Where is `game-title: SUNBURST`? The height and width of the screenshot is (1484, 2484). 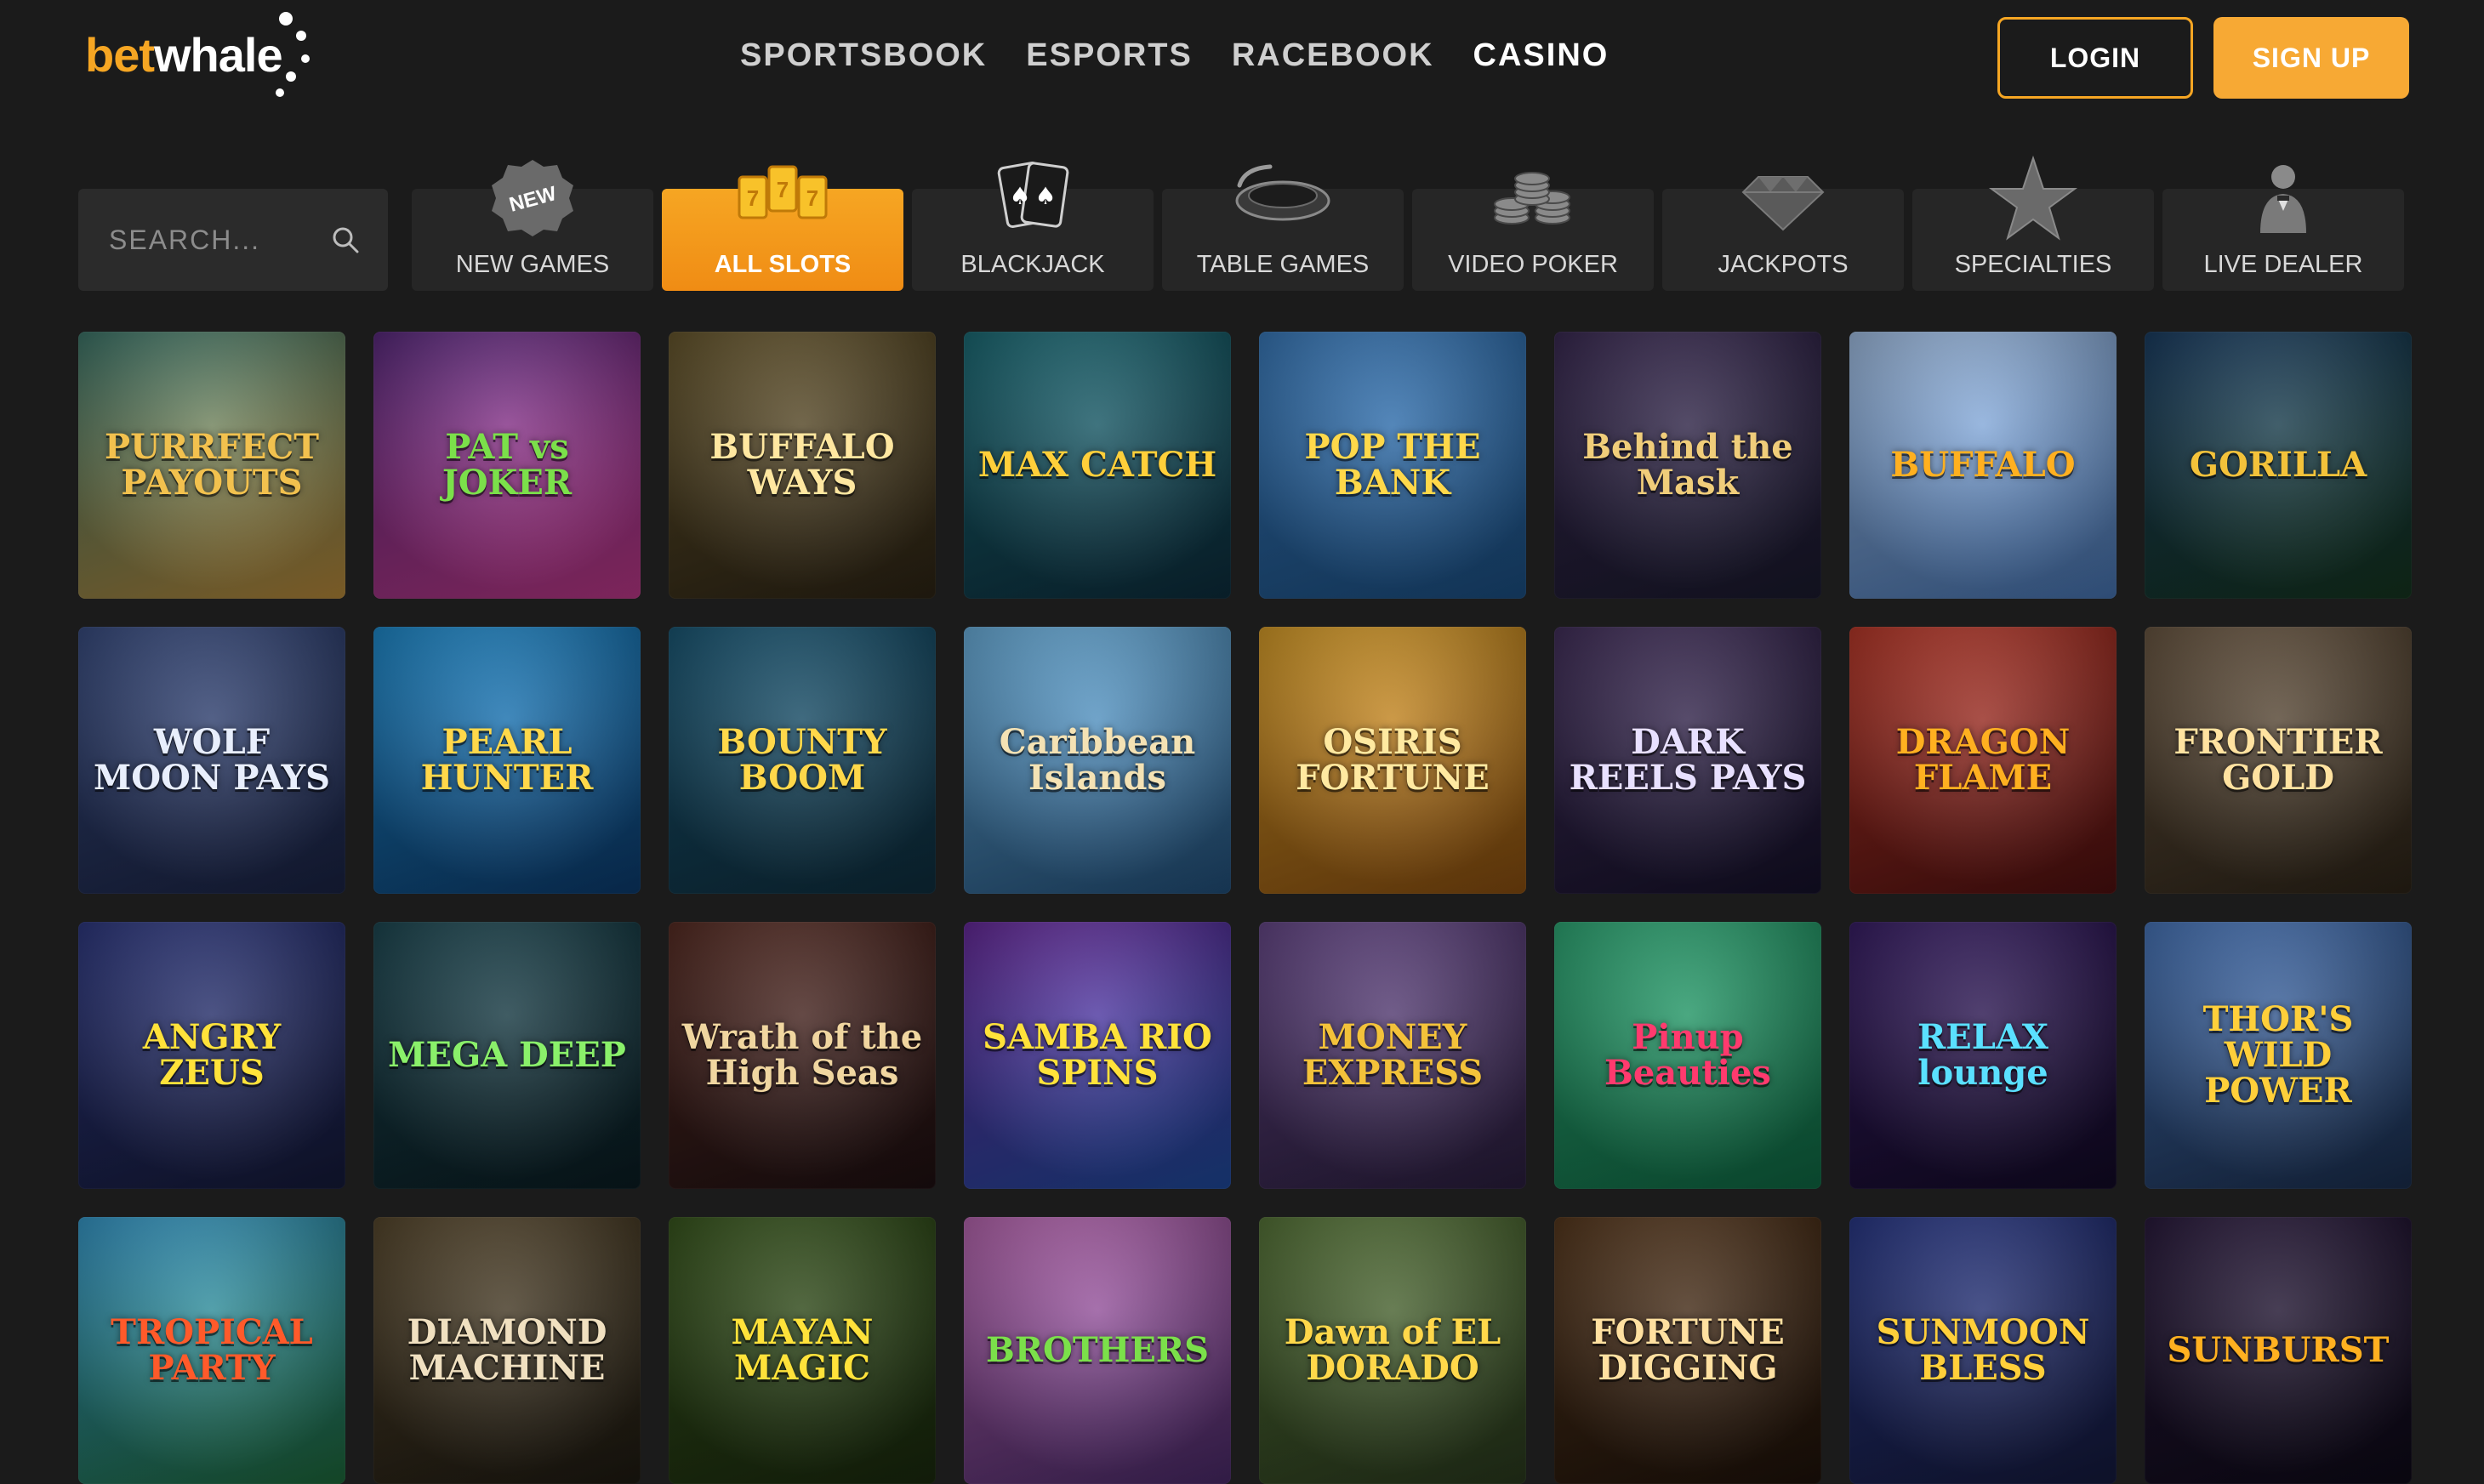 game-title: SUNBURST is located at coordinates (2278, 1350).